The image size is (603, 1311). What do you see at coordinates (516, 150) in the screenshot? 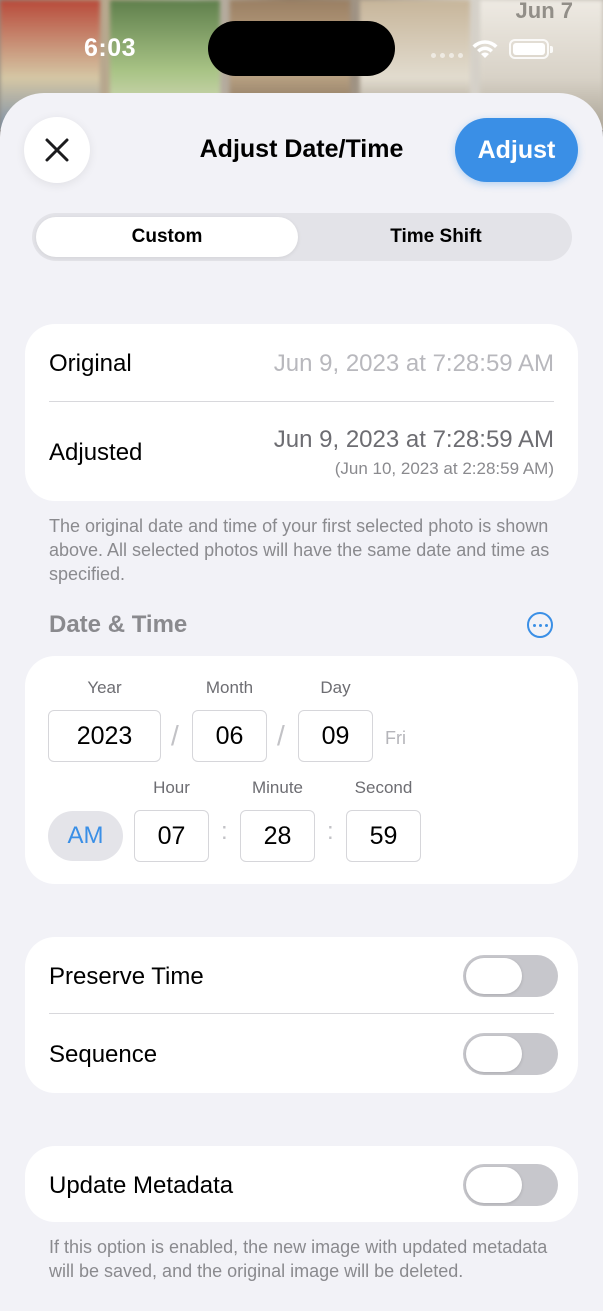
I see `adjust-button: Adjust` at bounding box center [516, 150].